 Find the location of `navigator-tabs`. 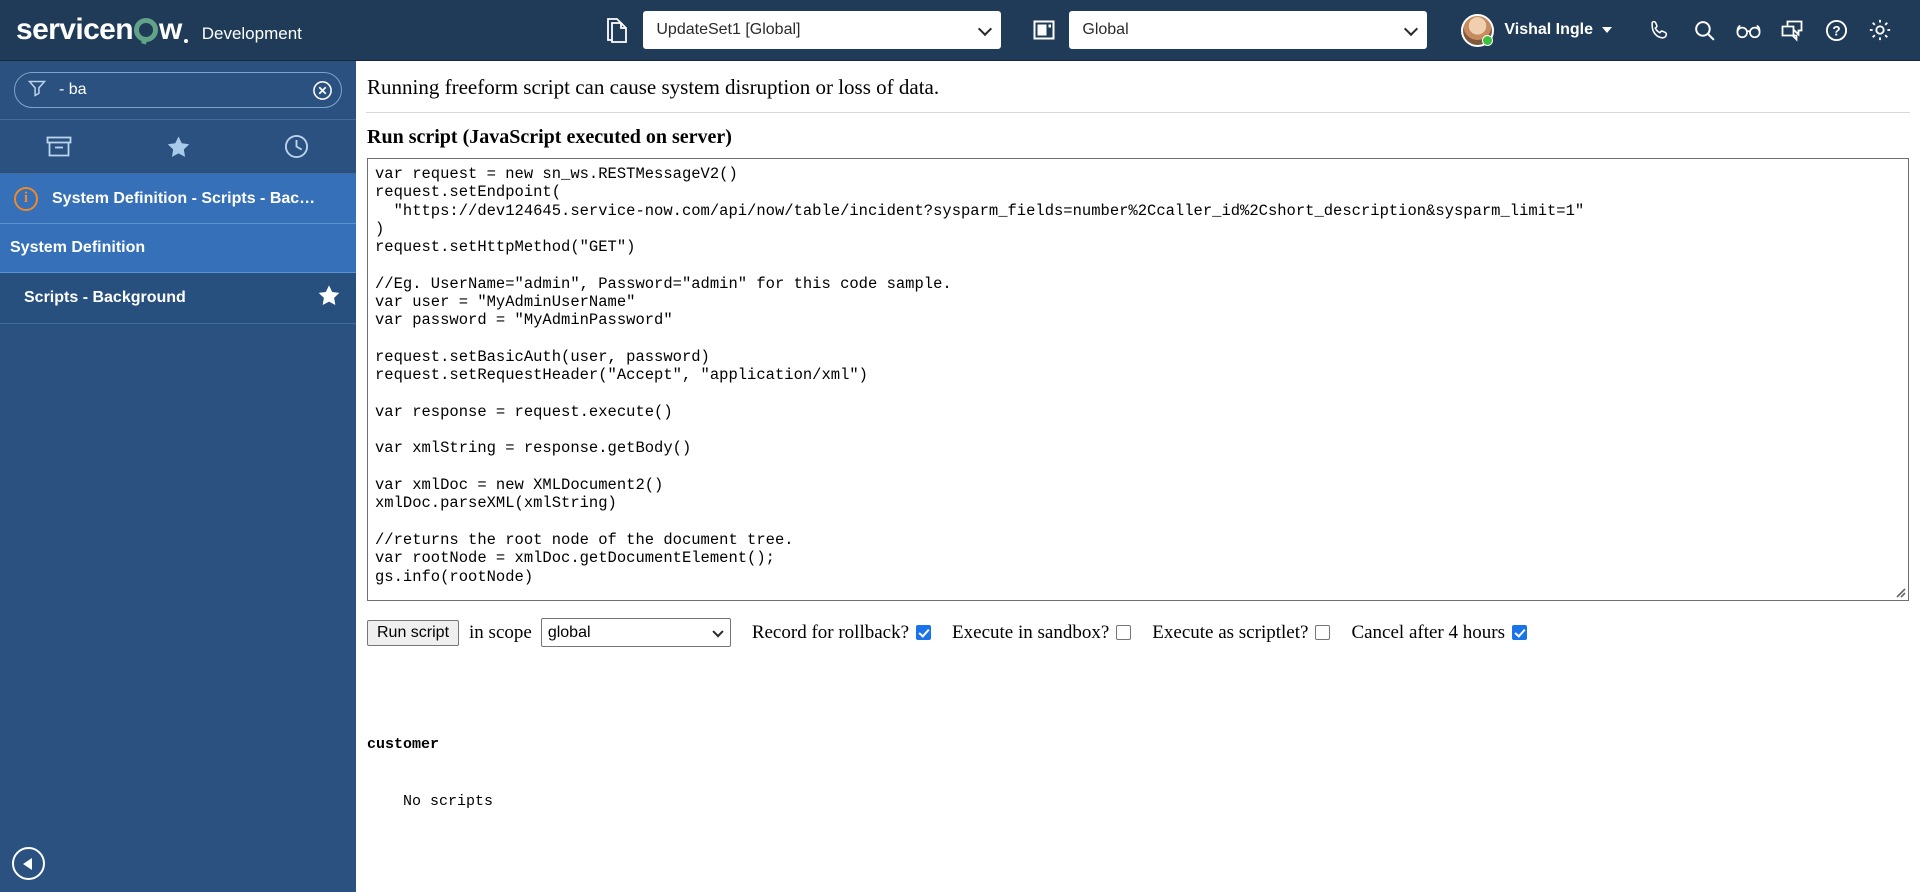

navigator-tabs is located at coordinates (178, 146).